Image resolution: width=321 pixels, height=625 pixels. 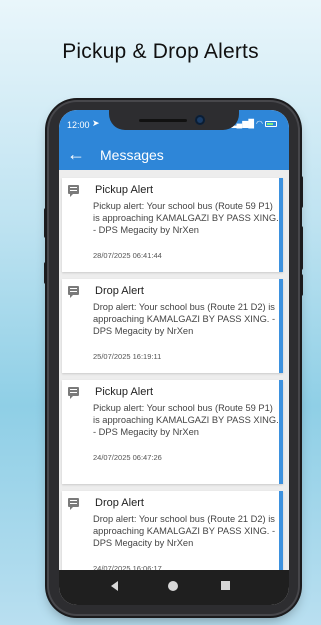 I want to click on back-arrow-icon: ←, so click(x=76, y=154).